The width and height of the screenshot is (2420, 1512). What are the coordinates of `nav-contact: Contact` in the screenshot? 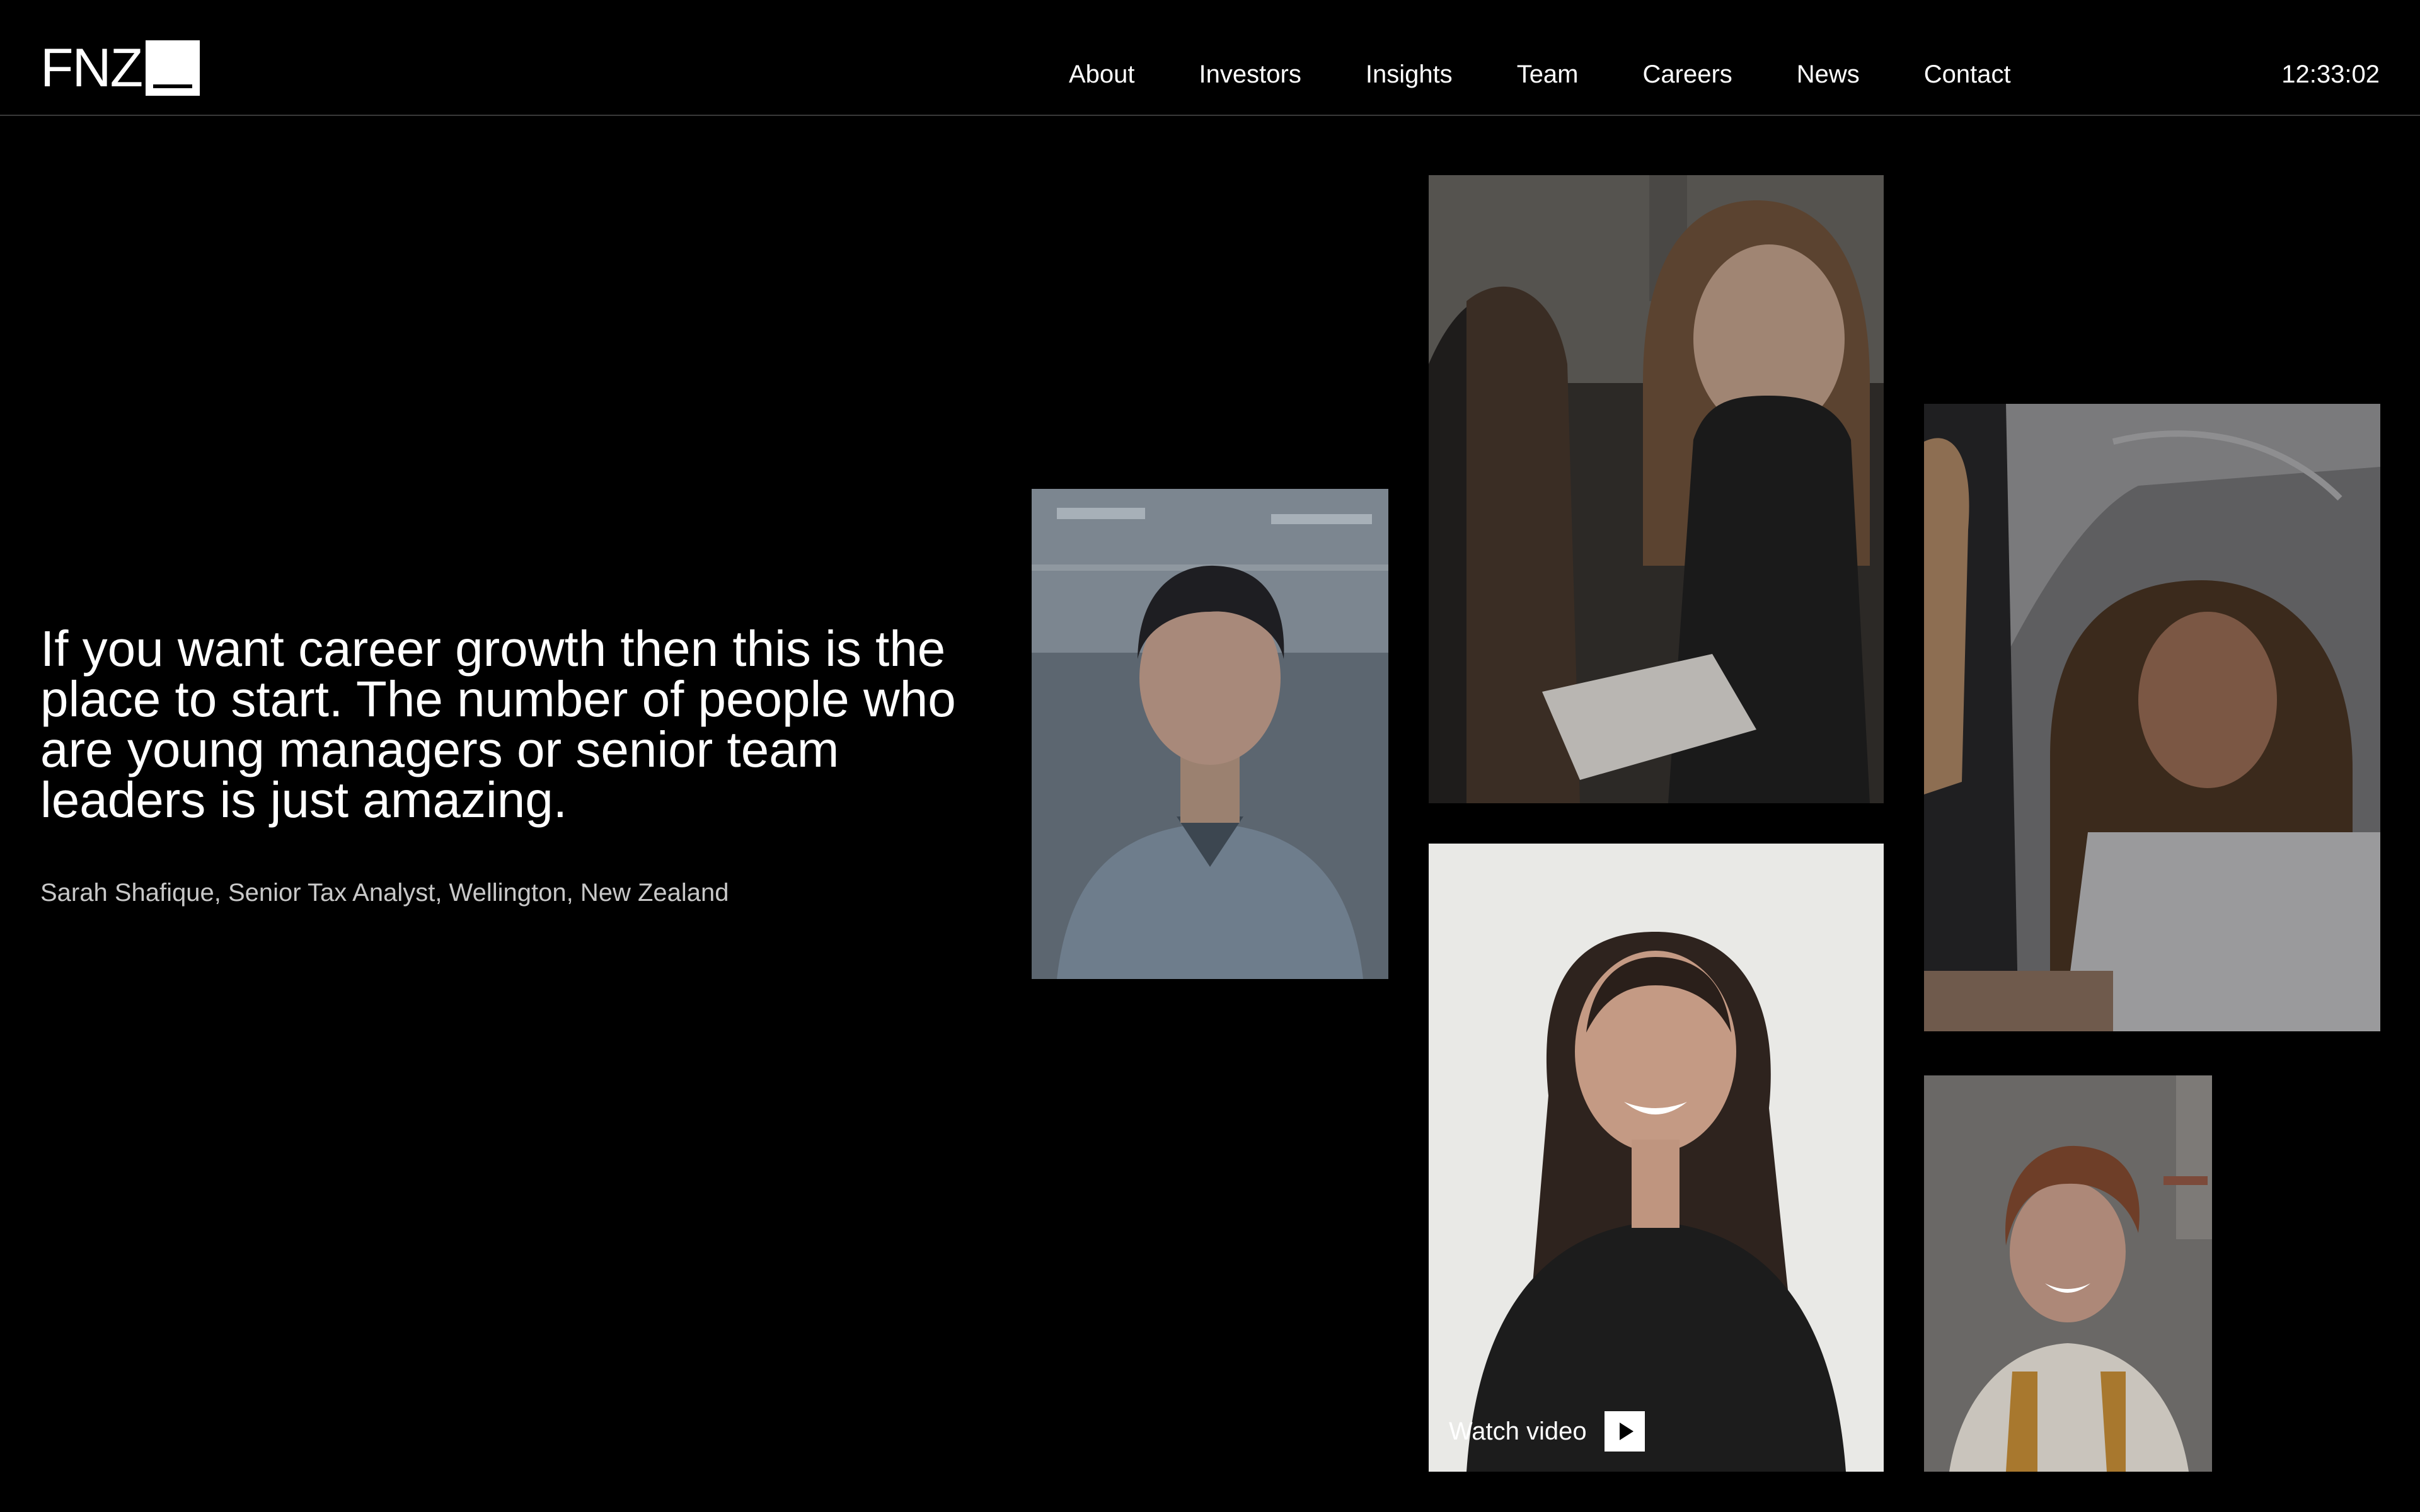 It's located at (1968, 74).